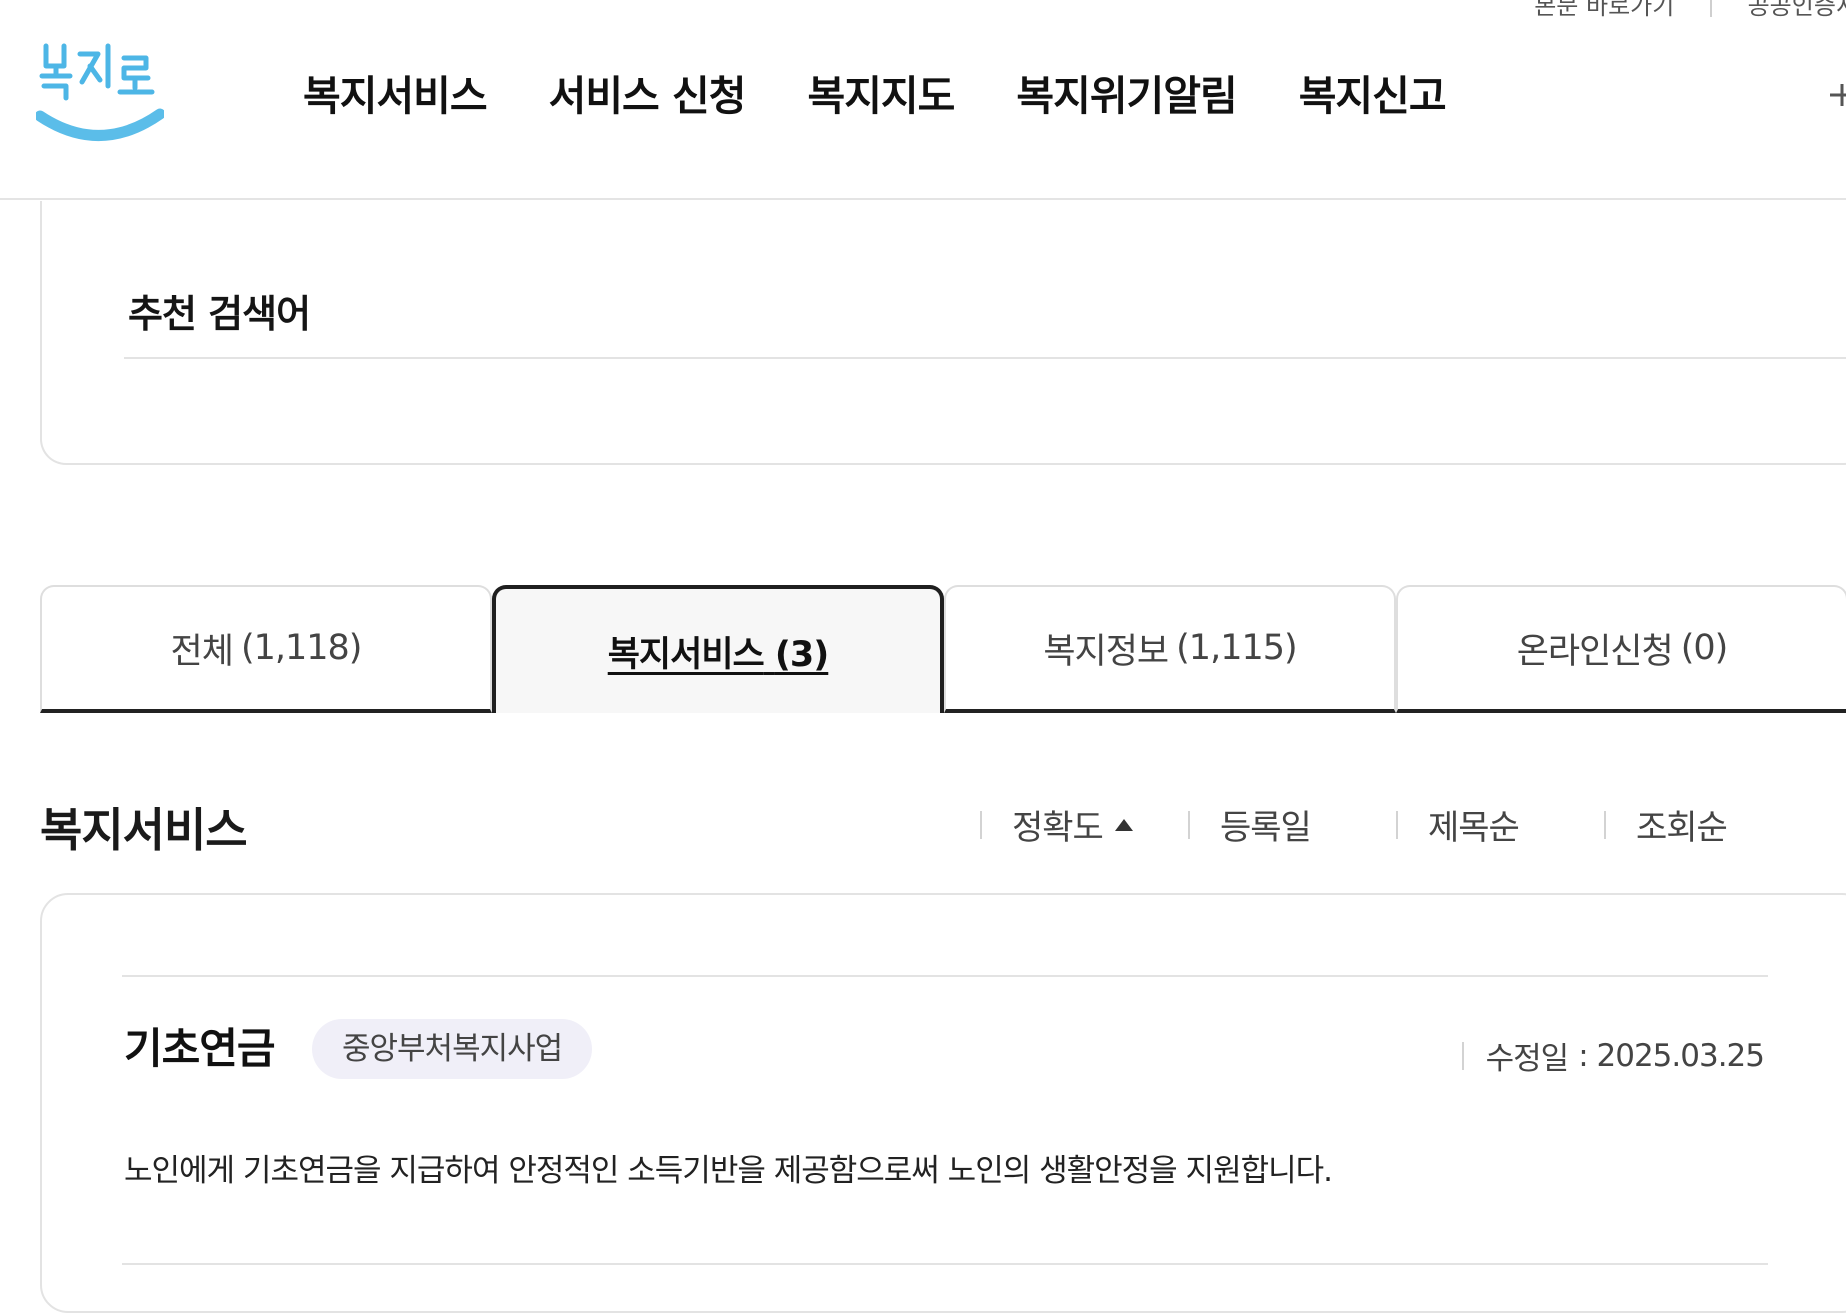 The image size is (1846, 1313). I want to click on sort-accuracy: 정확도, so click(1084, 824).